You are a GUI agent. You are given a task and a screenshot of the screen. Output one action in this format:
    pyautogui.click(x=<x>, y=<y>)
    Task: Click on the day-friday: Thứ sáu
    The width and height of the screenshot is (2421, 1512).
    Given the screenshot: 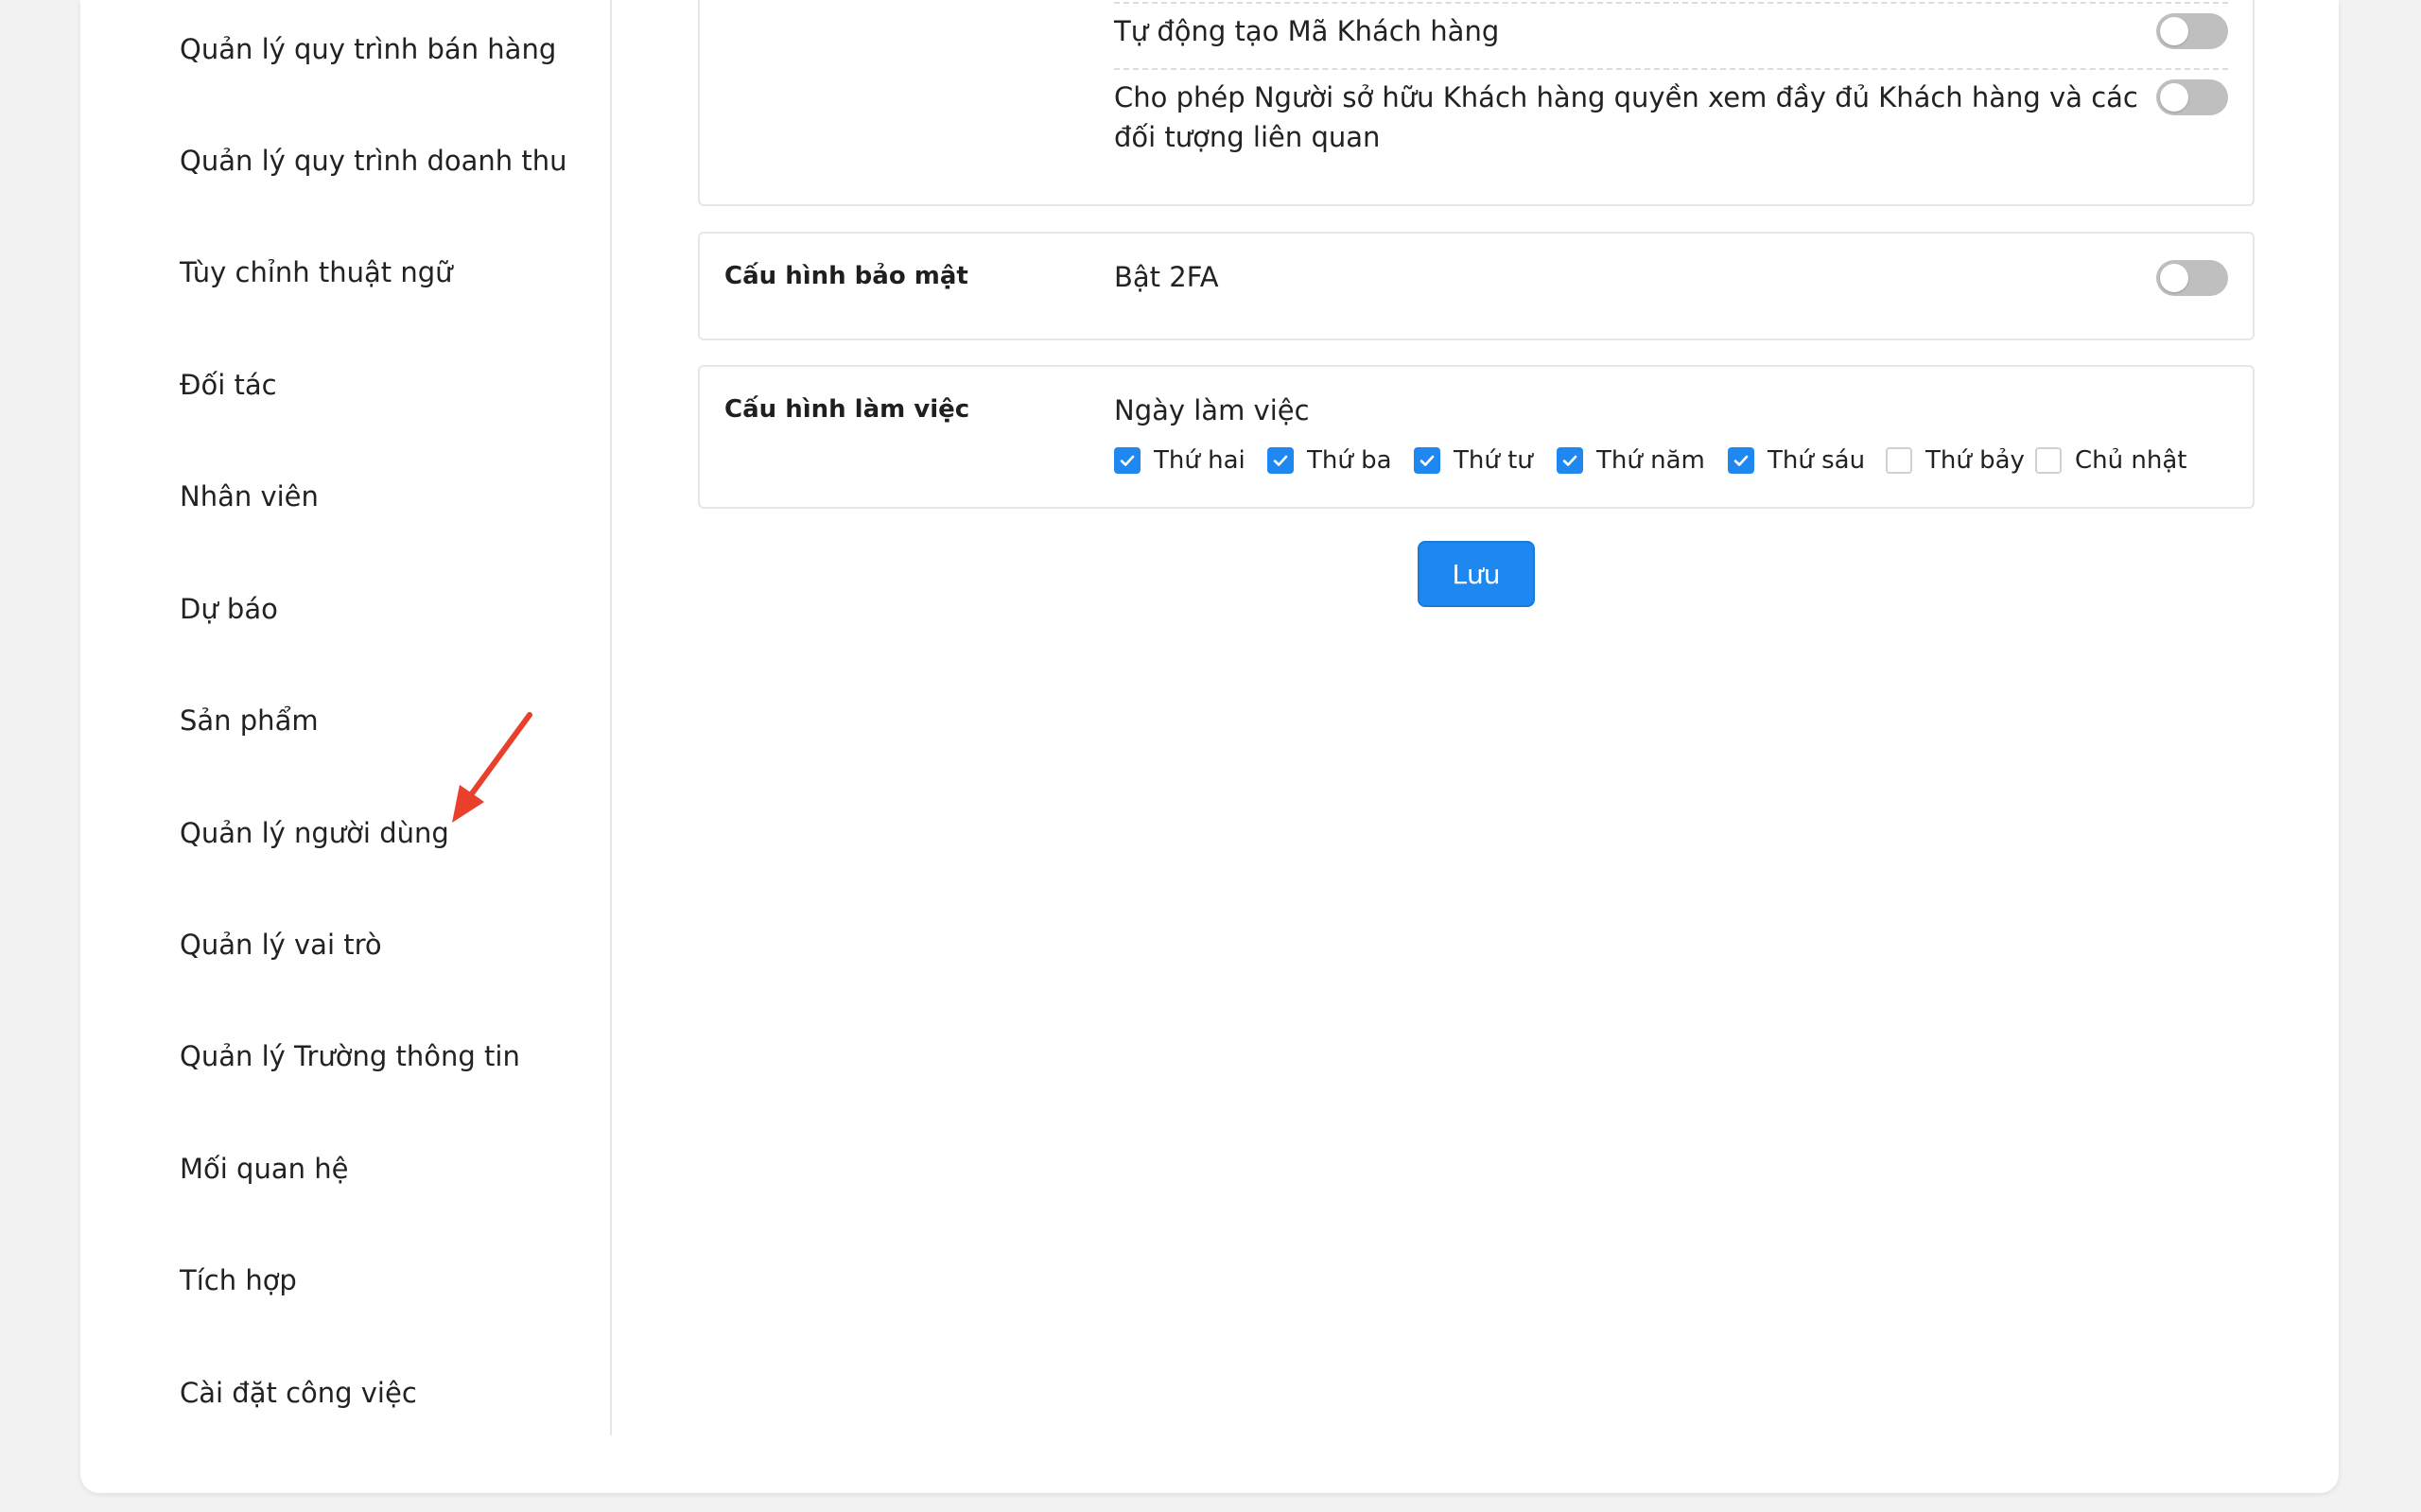 What is the action you would take?
    pyautogui.click(x=1796, y=460)
    